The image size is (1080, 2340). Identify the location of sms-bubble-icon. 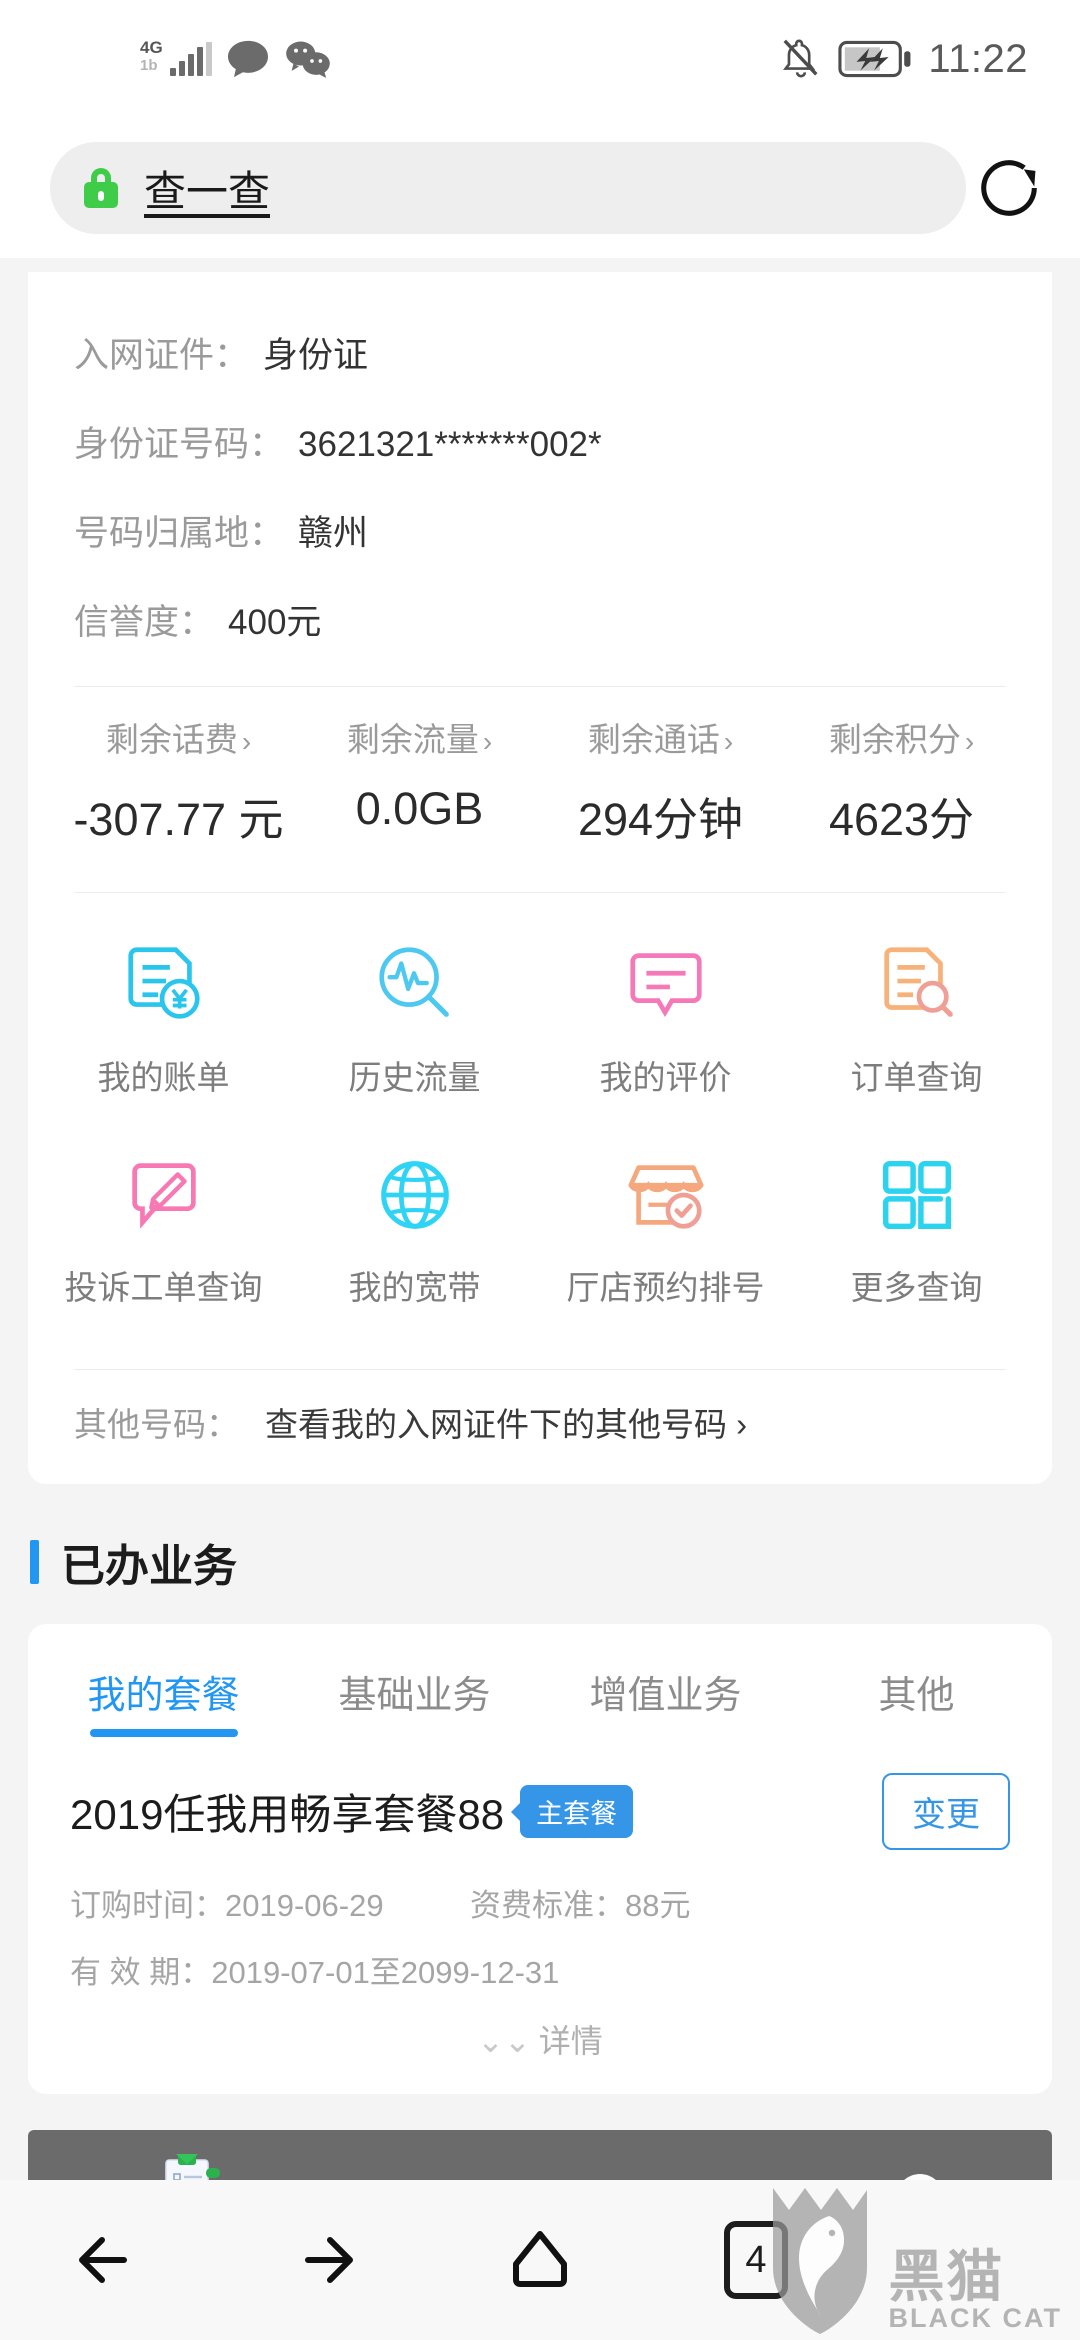
(248, 59).